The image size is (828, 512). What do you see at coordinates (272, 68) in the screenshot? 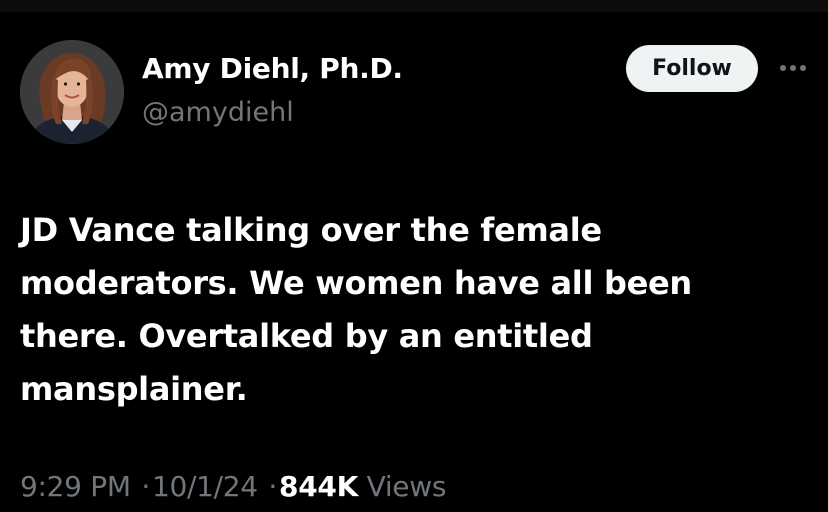
I see `display-name: Amy Diehl, Ph.D.` at bounding box center [272, 68].